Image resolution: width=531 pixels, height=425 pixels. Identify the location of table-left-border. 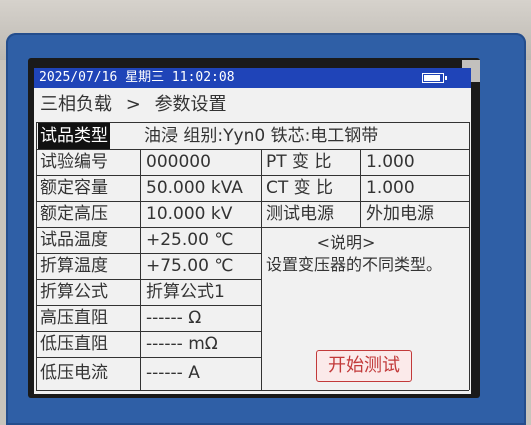
(36, 256).